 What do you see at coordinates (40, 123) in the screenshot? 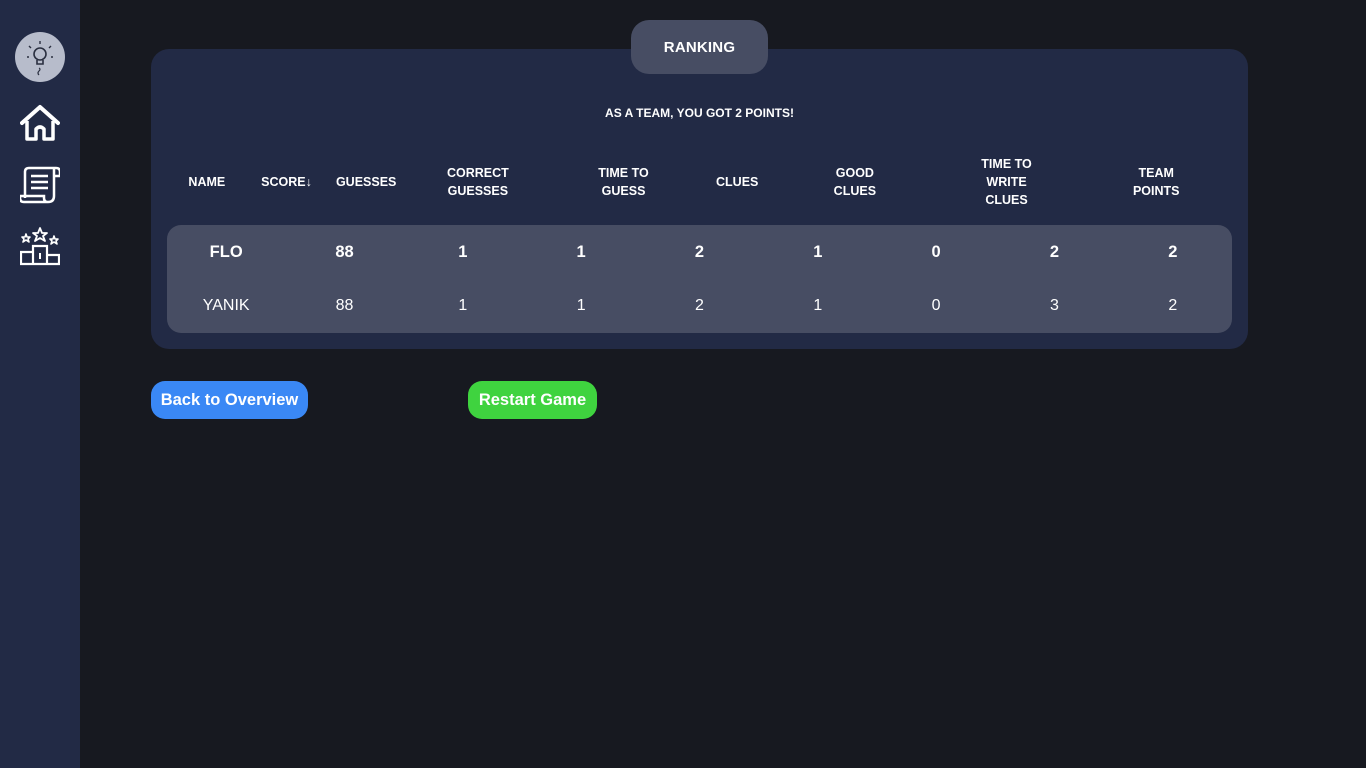
I see `home-icon` at bounding box center [40, 123].